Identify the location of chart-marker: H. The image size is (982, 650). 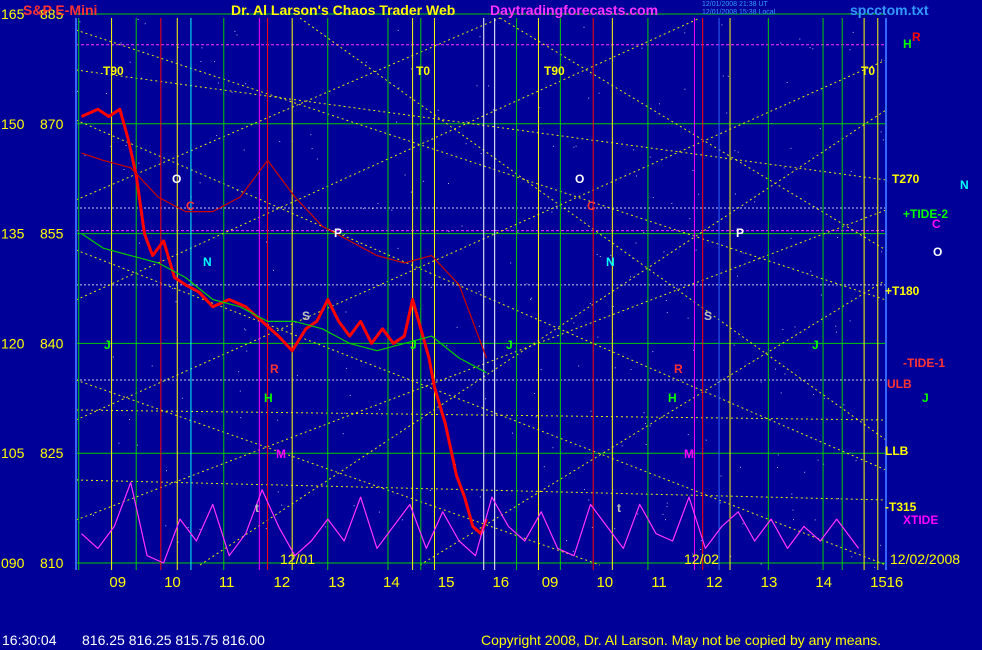
(672, 398).